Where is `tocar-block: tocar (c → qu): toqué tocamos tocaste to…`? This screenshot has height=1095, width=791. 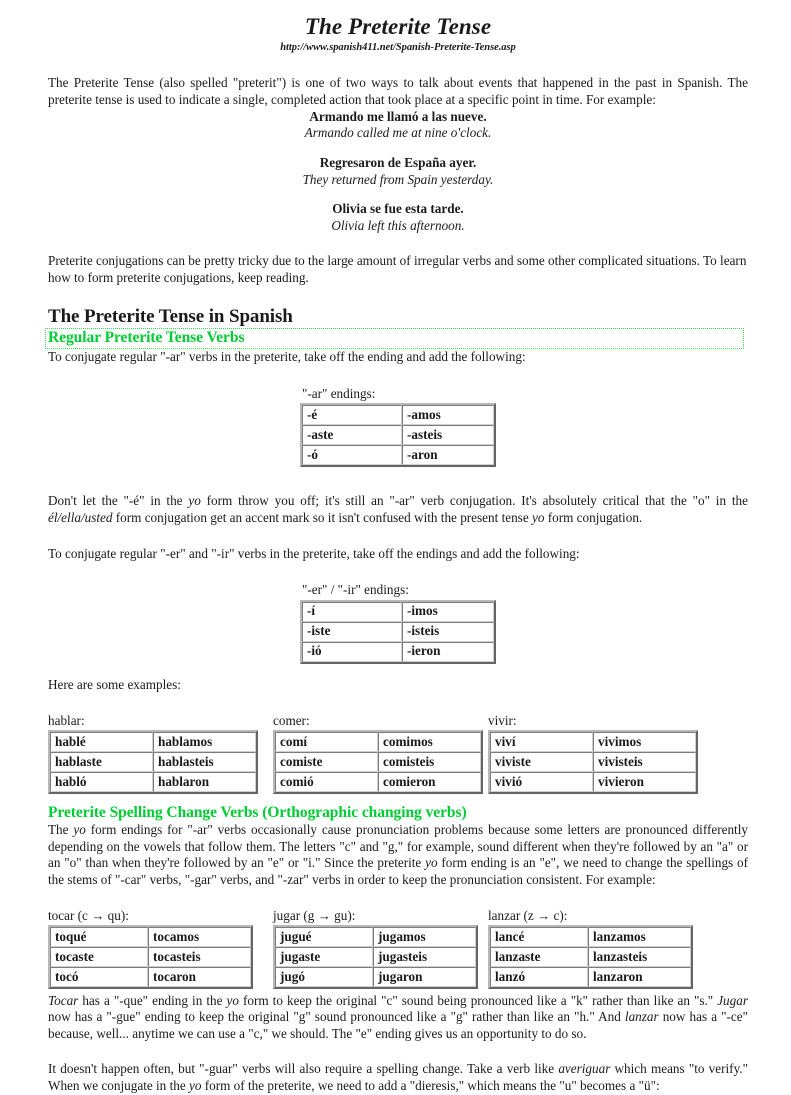 tocar-block: tocar (c → qu): toqué tocamos tocaste to… is located at coordinates (150, 949).